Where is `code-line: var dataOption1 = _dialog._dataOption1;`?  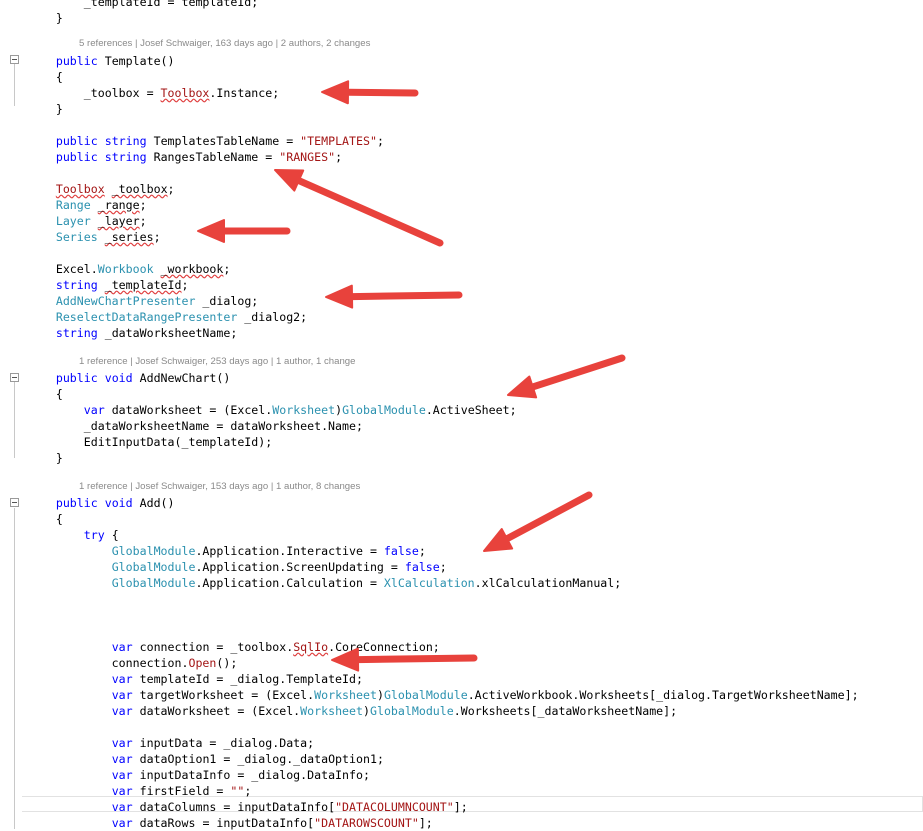 code-line: var dataOption1 = _dialog._dataOption1; is located at coordinates (192, 759).